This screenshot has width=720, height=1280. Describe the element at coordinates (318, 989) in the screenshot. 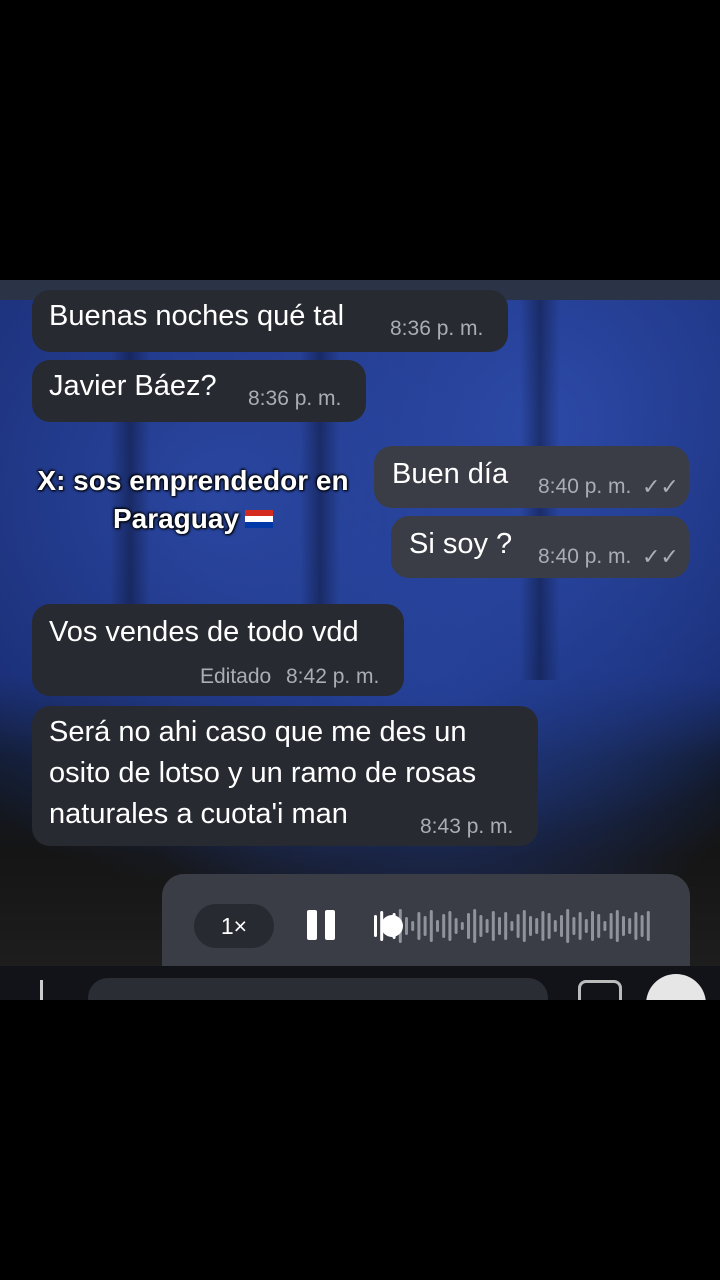

I see `message-input` at that location.